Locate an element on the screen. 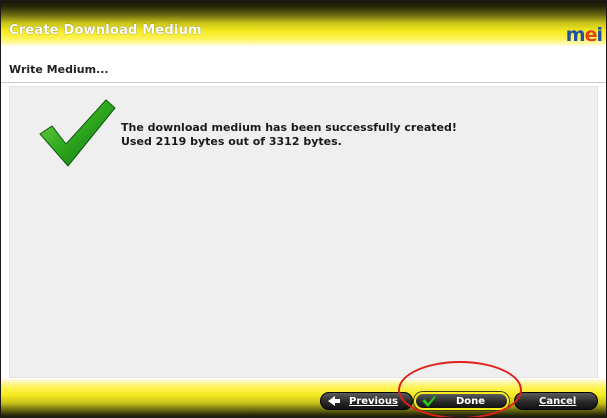  previous-label: Previous is located at coordinates (373, 401).